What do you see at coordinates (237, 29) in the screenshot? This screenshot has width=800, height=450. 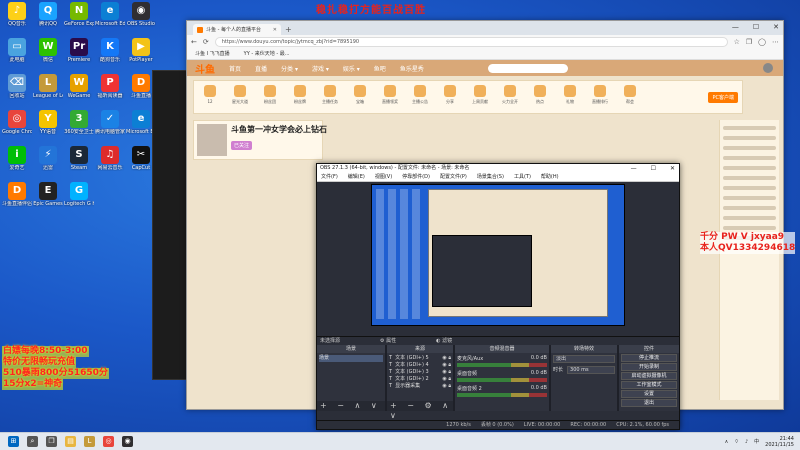 I see `browser-tab: 斗鱼 - 每个人的直播平台 ✕` at bounding box center [237, 29].